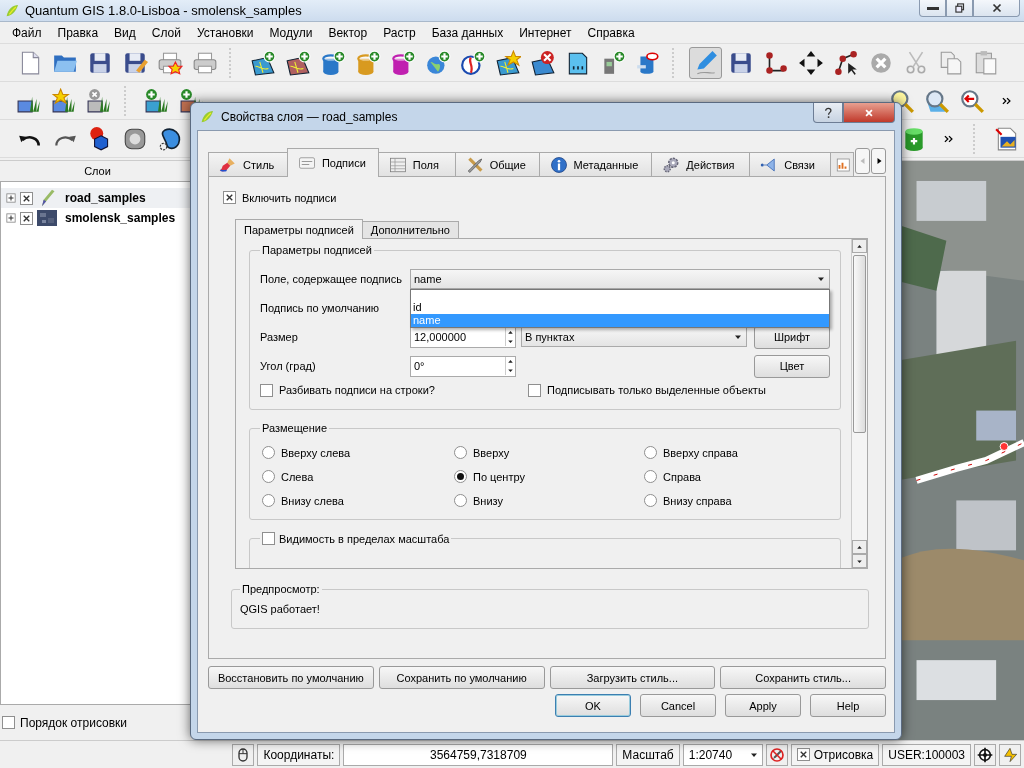 The height and width of the screenshot is (768, 1024). What do you see at coordinates (542, 62) in the screenshot?
I see `map-remove-icon` at bounding box center [542, 62].